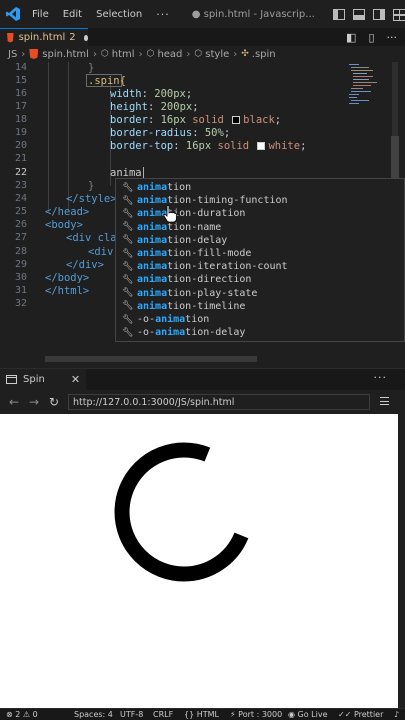 The image size is (405, 720). What do you see at coordinates (20, 106) in the screenshot?
I see `line-number: 17` at bounding box center [20, 106].